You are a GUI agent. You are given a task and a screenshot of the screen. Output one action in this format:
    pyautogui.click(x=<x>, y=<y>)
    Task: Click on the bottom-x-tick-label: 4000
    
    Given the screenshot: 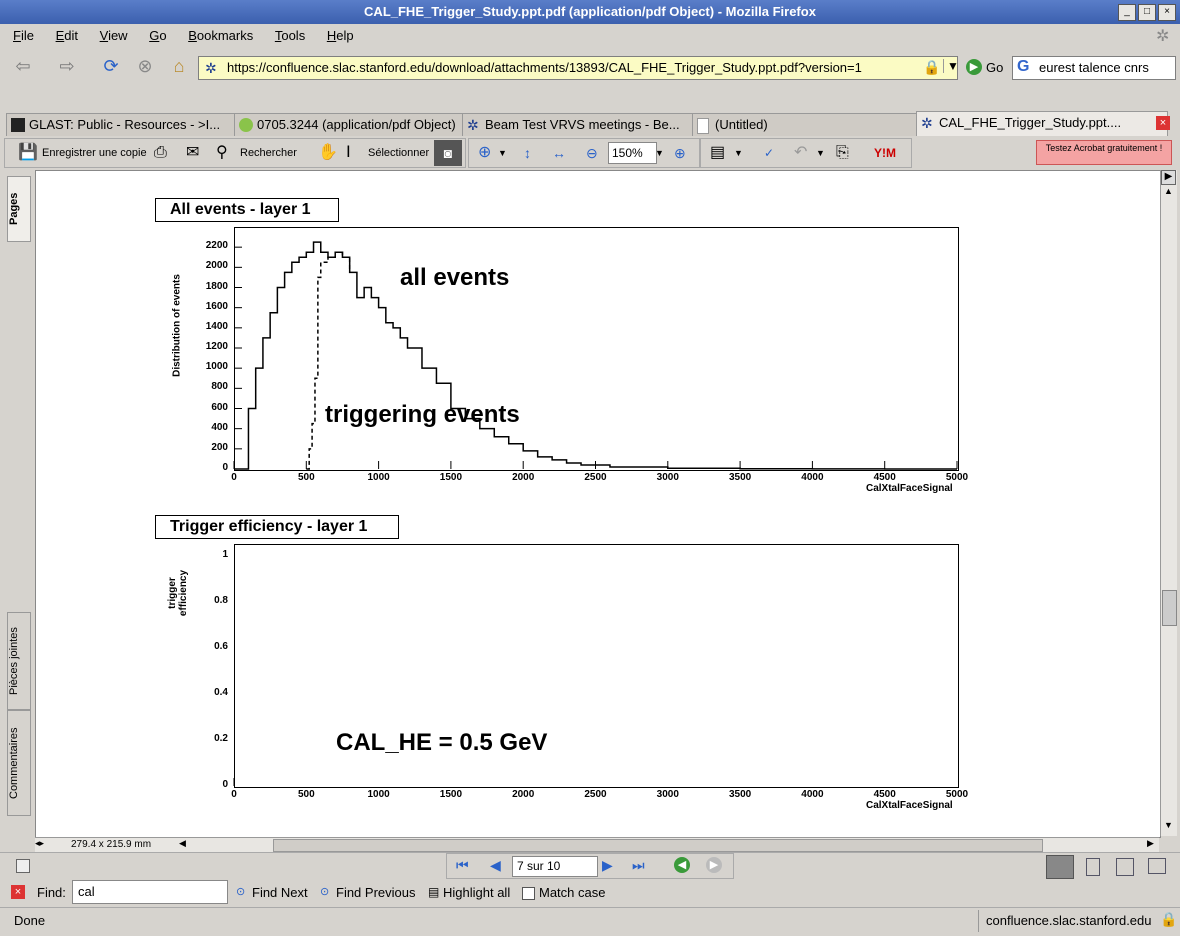 What is the action you would take?
    pyautogui.click(x=812, y=794)
    